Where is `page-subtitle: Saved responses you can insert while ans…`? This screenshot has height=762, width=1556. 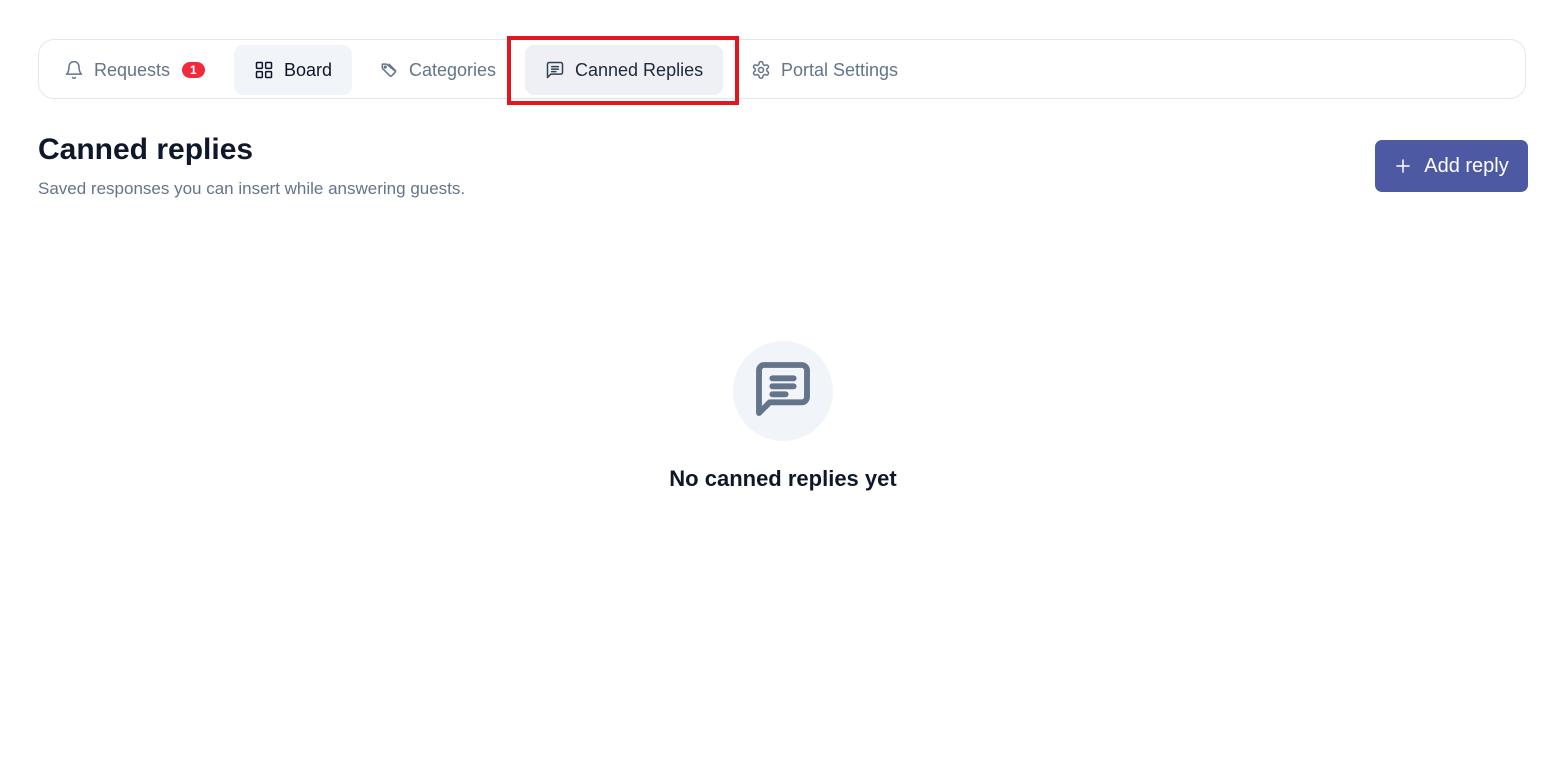
page-subtitle: Saved responses you can insert while ans… is located at coordinates (252, 188).